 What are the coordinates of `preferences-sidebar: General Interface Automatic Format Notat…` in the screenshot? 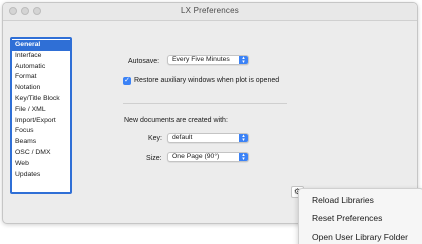 It's located at (41, 115).